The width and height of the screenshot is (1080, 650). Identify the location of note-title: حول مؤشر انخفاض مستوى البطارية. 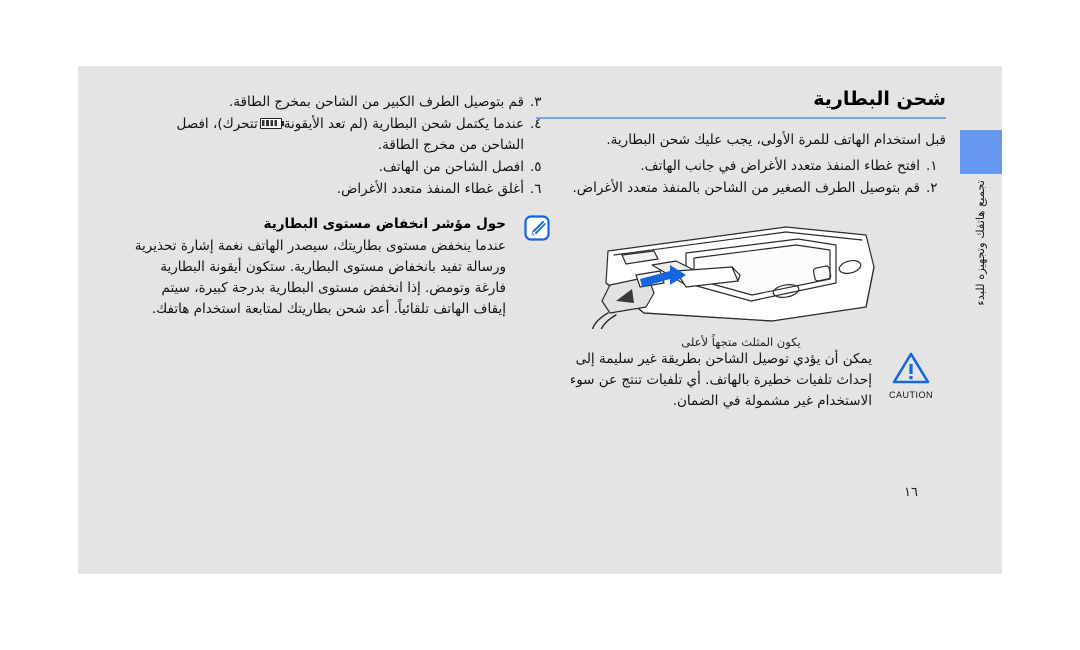
(384, 223).